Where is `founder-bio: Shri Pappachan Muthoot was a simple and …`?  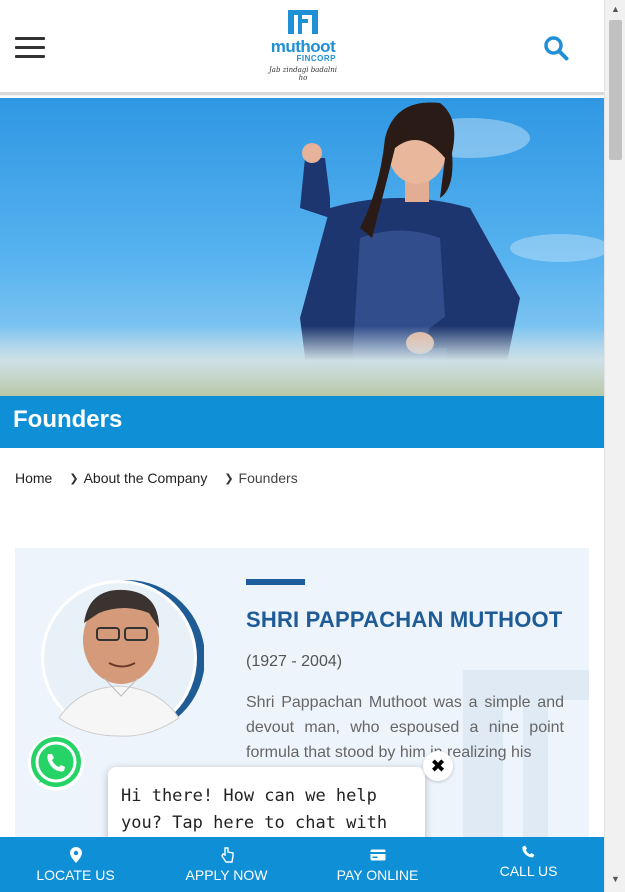 founder-bio: Shri Pappachan Muthoot was a simple and … is located at coordinates (405, 727).